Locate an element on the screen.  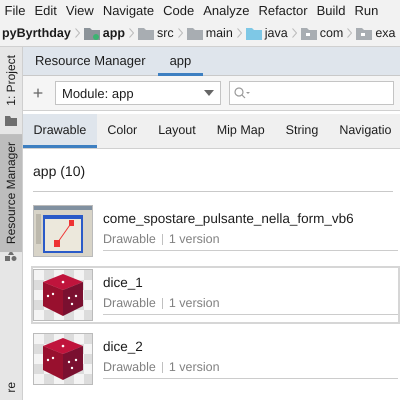
breadcrumb-item: pyByrthday is located at coordinates (36, 33).